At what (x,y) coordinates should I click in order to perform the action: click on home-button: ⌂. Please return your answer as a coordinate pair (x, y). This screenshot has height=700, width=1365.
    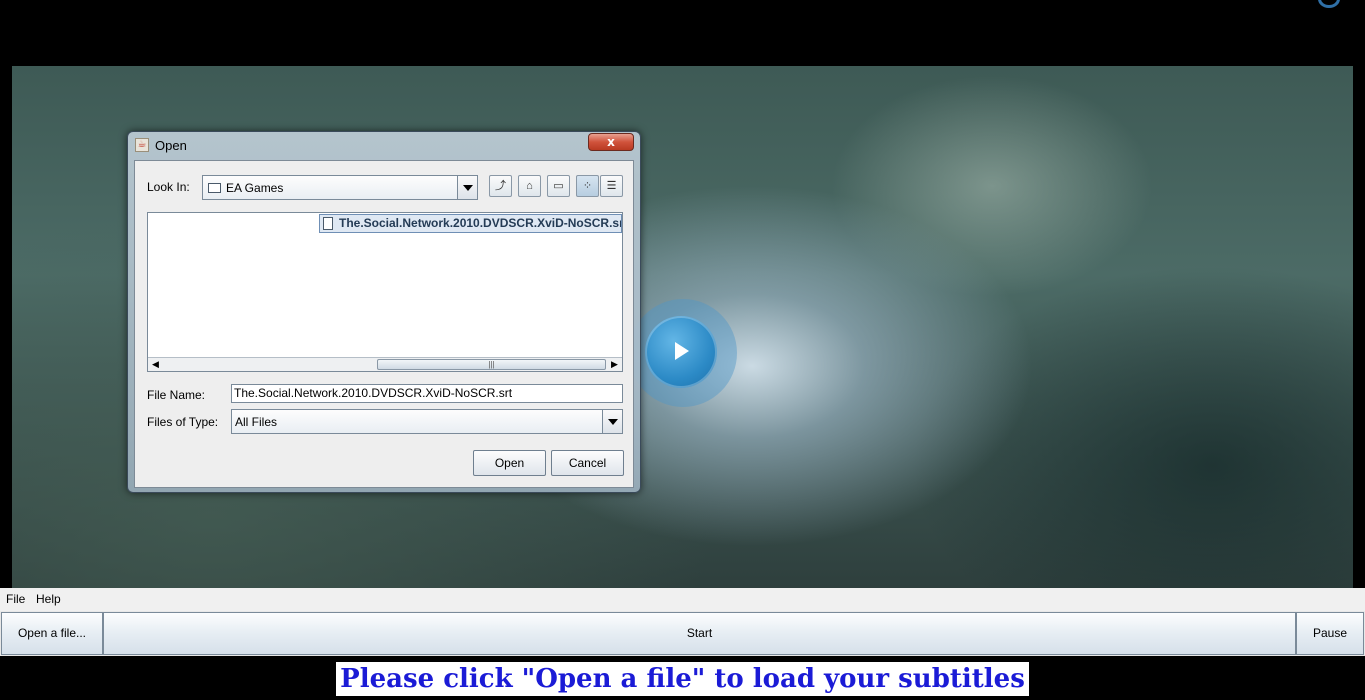
    Looking at the image, I should click on (529, 186).